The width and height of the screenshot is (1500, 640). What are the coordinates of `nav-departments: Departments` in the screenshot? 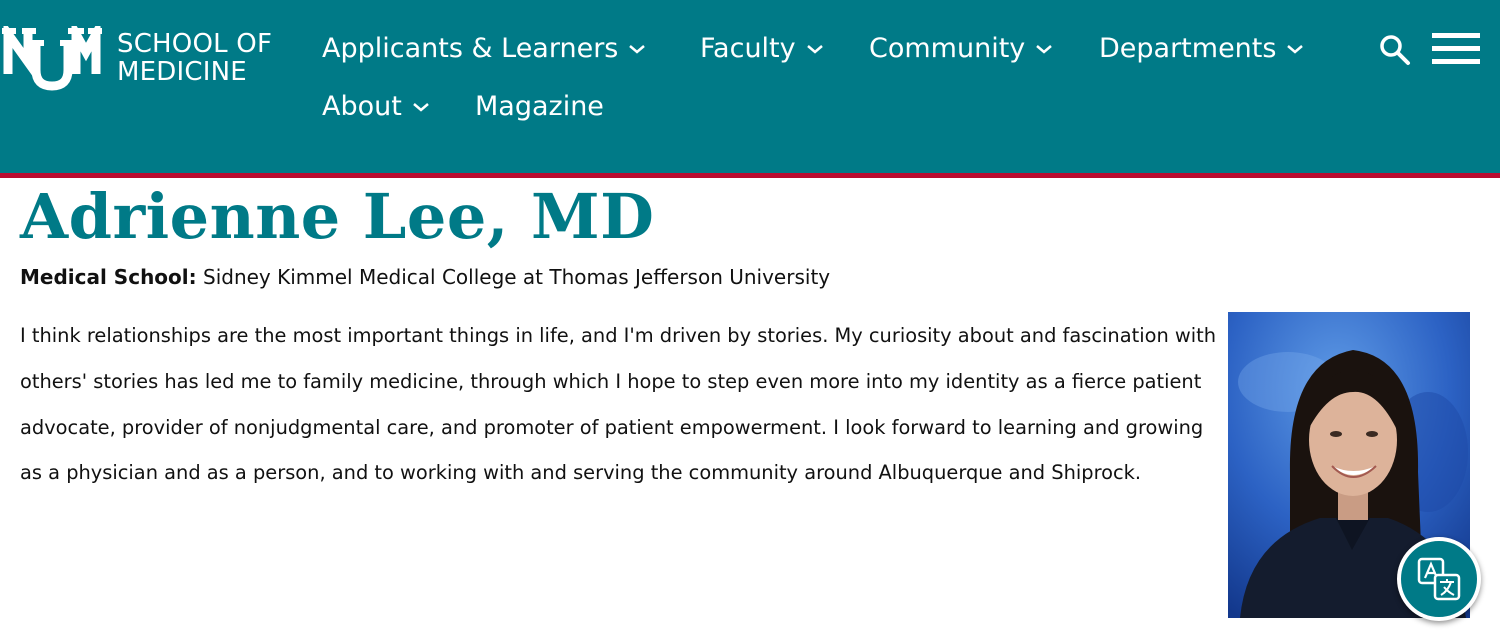 It's located at (1201, 49).